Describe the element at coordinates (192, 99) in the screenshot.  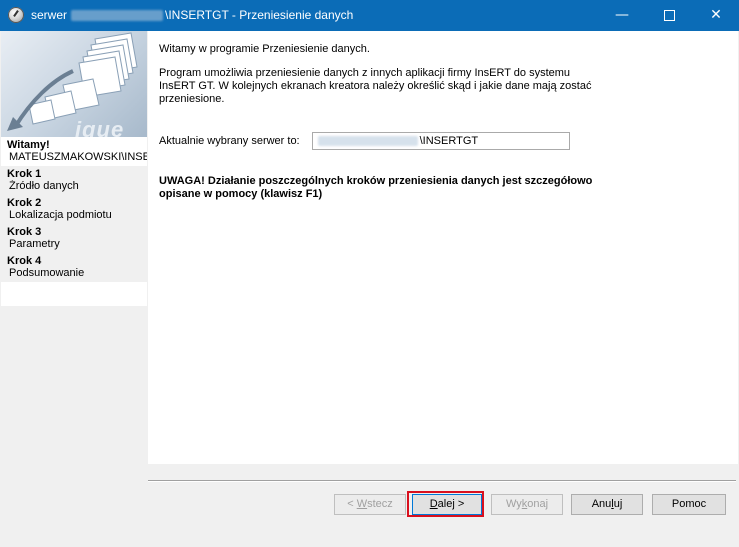
I see `description-line-3: przeniesione.` at that location.